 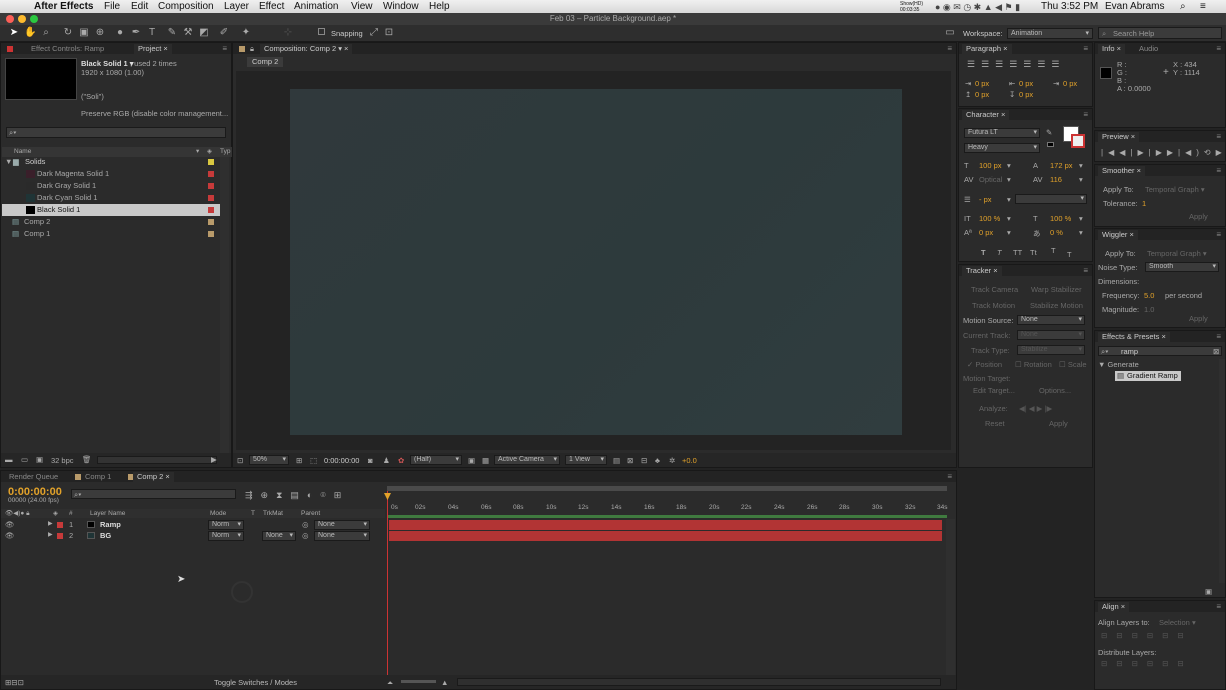 What do you see at coordinates (1160, 351) in the screenshot?
I see `effects-search-input: ⌕▾ ramp ⊠` at bounding box center [1160, 351].